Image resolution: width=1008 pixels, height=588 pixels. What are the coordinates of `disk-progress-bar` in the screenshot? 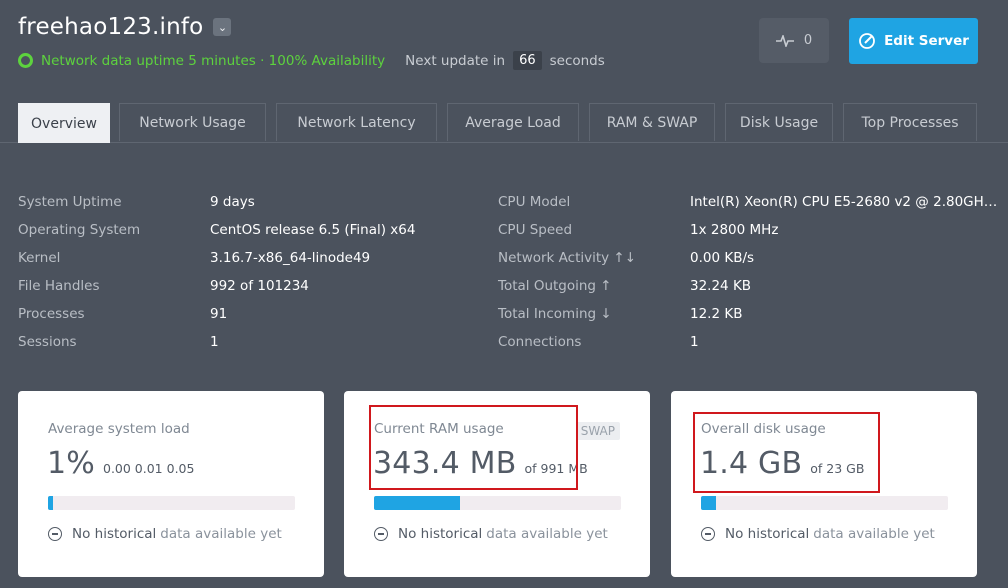 It's located at (824, 503).